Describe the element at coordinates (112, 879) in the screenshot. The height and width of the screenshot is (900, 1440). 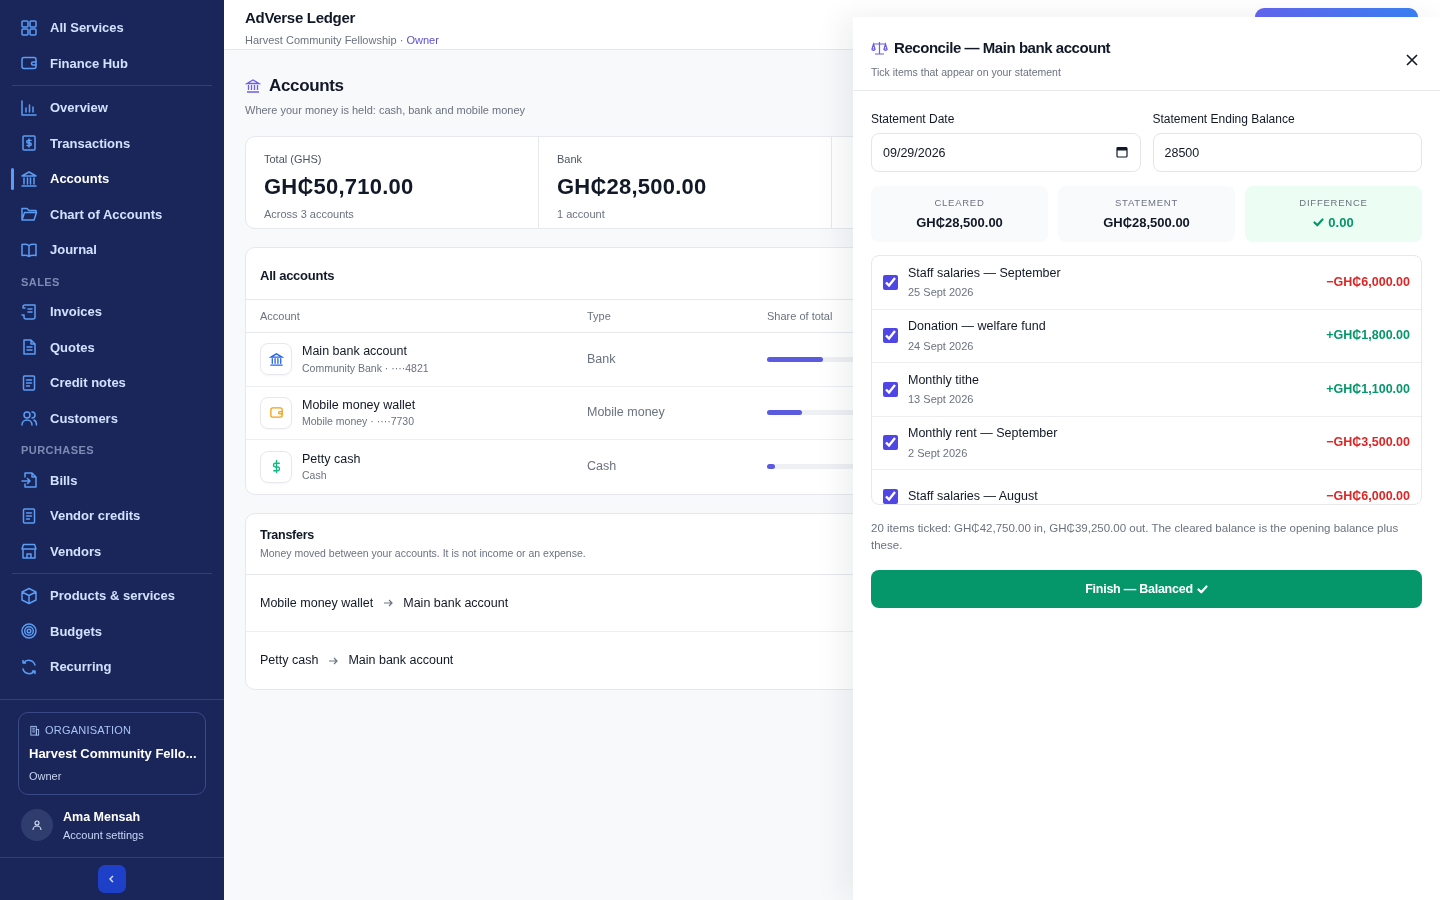
I see `collapse-button` at that location.